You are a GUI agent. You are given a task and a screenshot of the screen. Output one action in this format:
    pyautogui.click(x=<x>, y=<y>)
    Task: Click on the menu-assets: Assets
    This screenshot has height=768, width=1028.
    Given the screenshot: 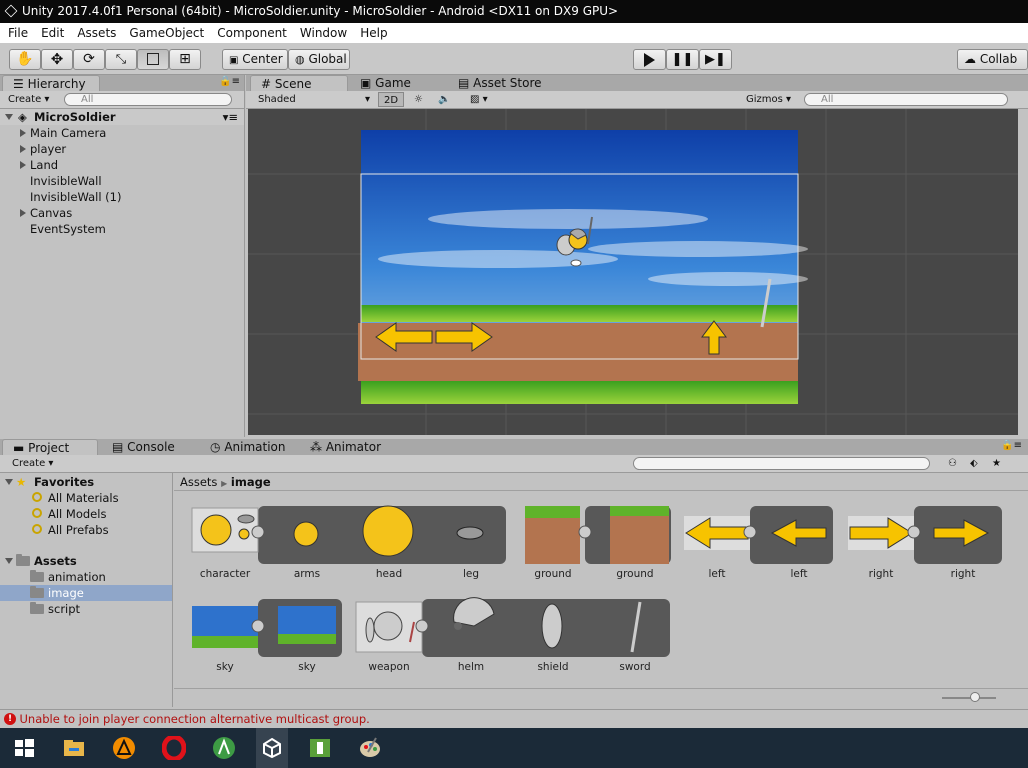 What is the action you would take?
    pyautogui.click(x=95, y=33)
    